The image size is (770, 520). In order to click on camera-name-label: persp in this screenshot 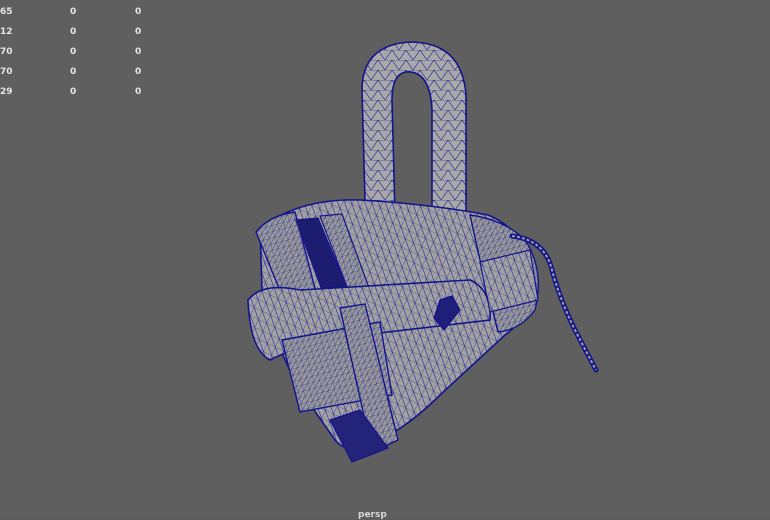, I will do `click(372, 515)`.